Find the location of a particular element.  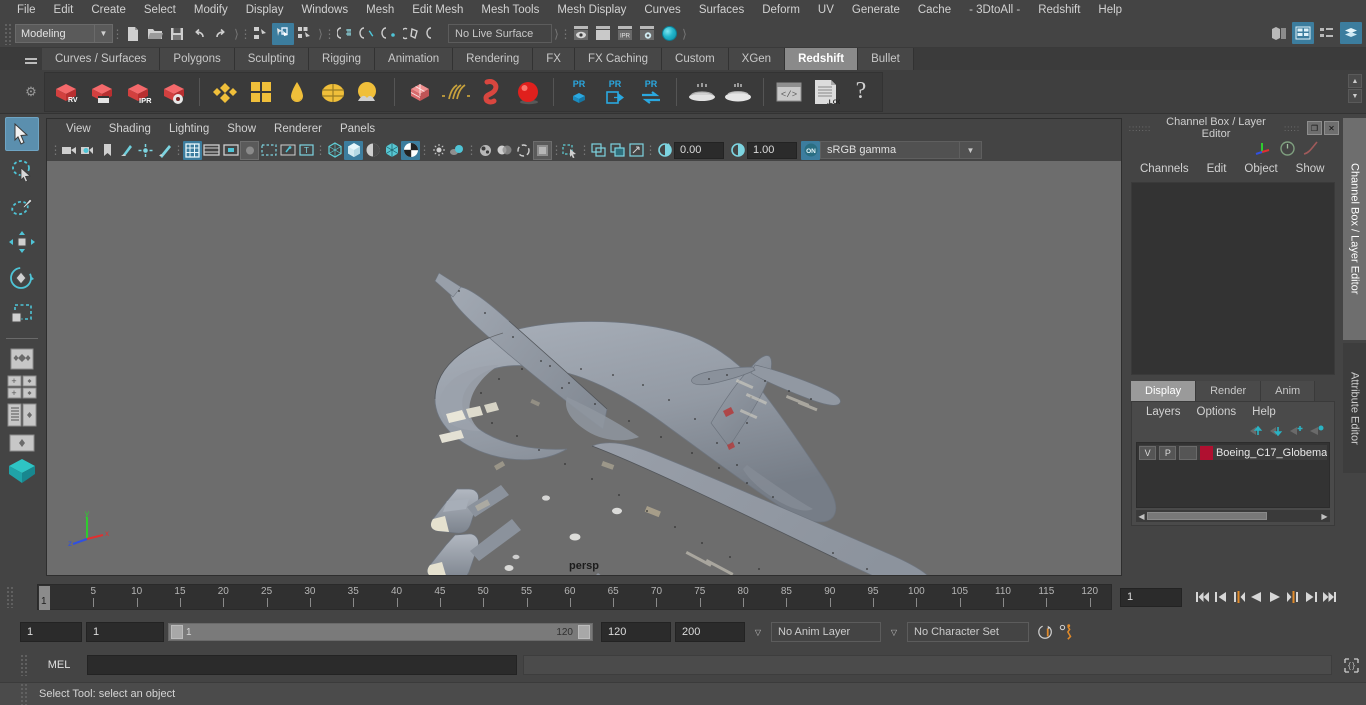

menu-deform: Deform is located at coordinates (781, 10).